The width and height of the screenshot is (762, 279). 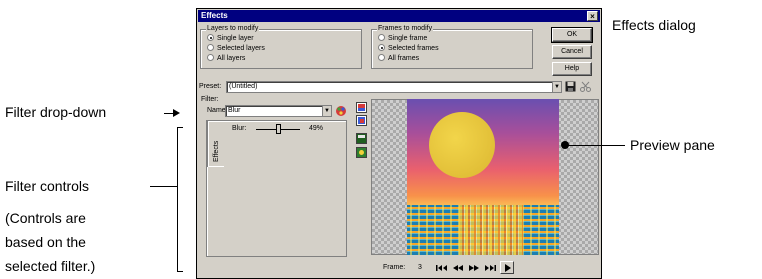 What do you see at coordinates (572, 35) in the screenshot?
I see `ok-button: OK` at bounding box center [572, 35].